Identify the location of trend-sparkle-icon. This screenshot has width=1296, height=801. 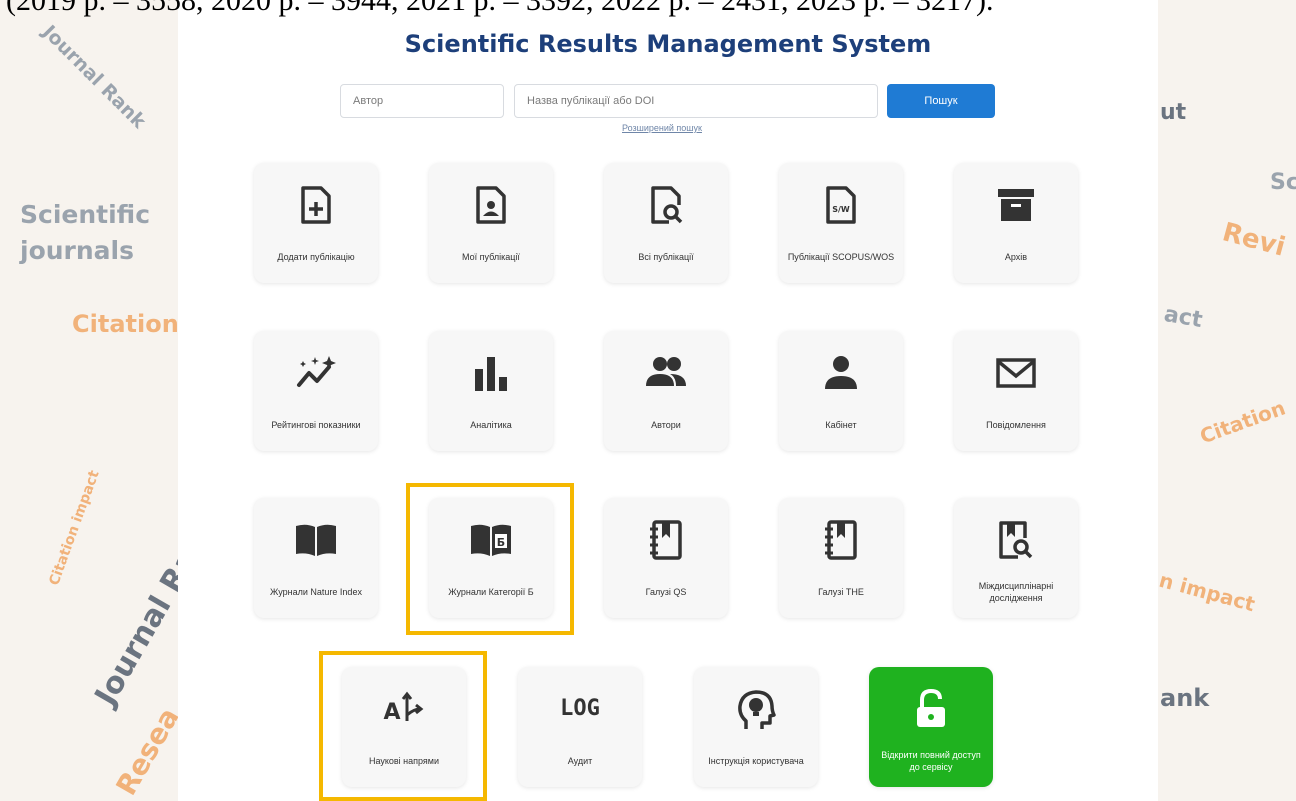
(316, 371).